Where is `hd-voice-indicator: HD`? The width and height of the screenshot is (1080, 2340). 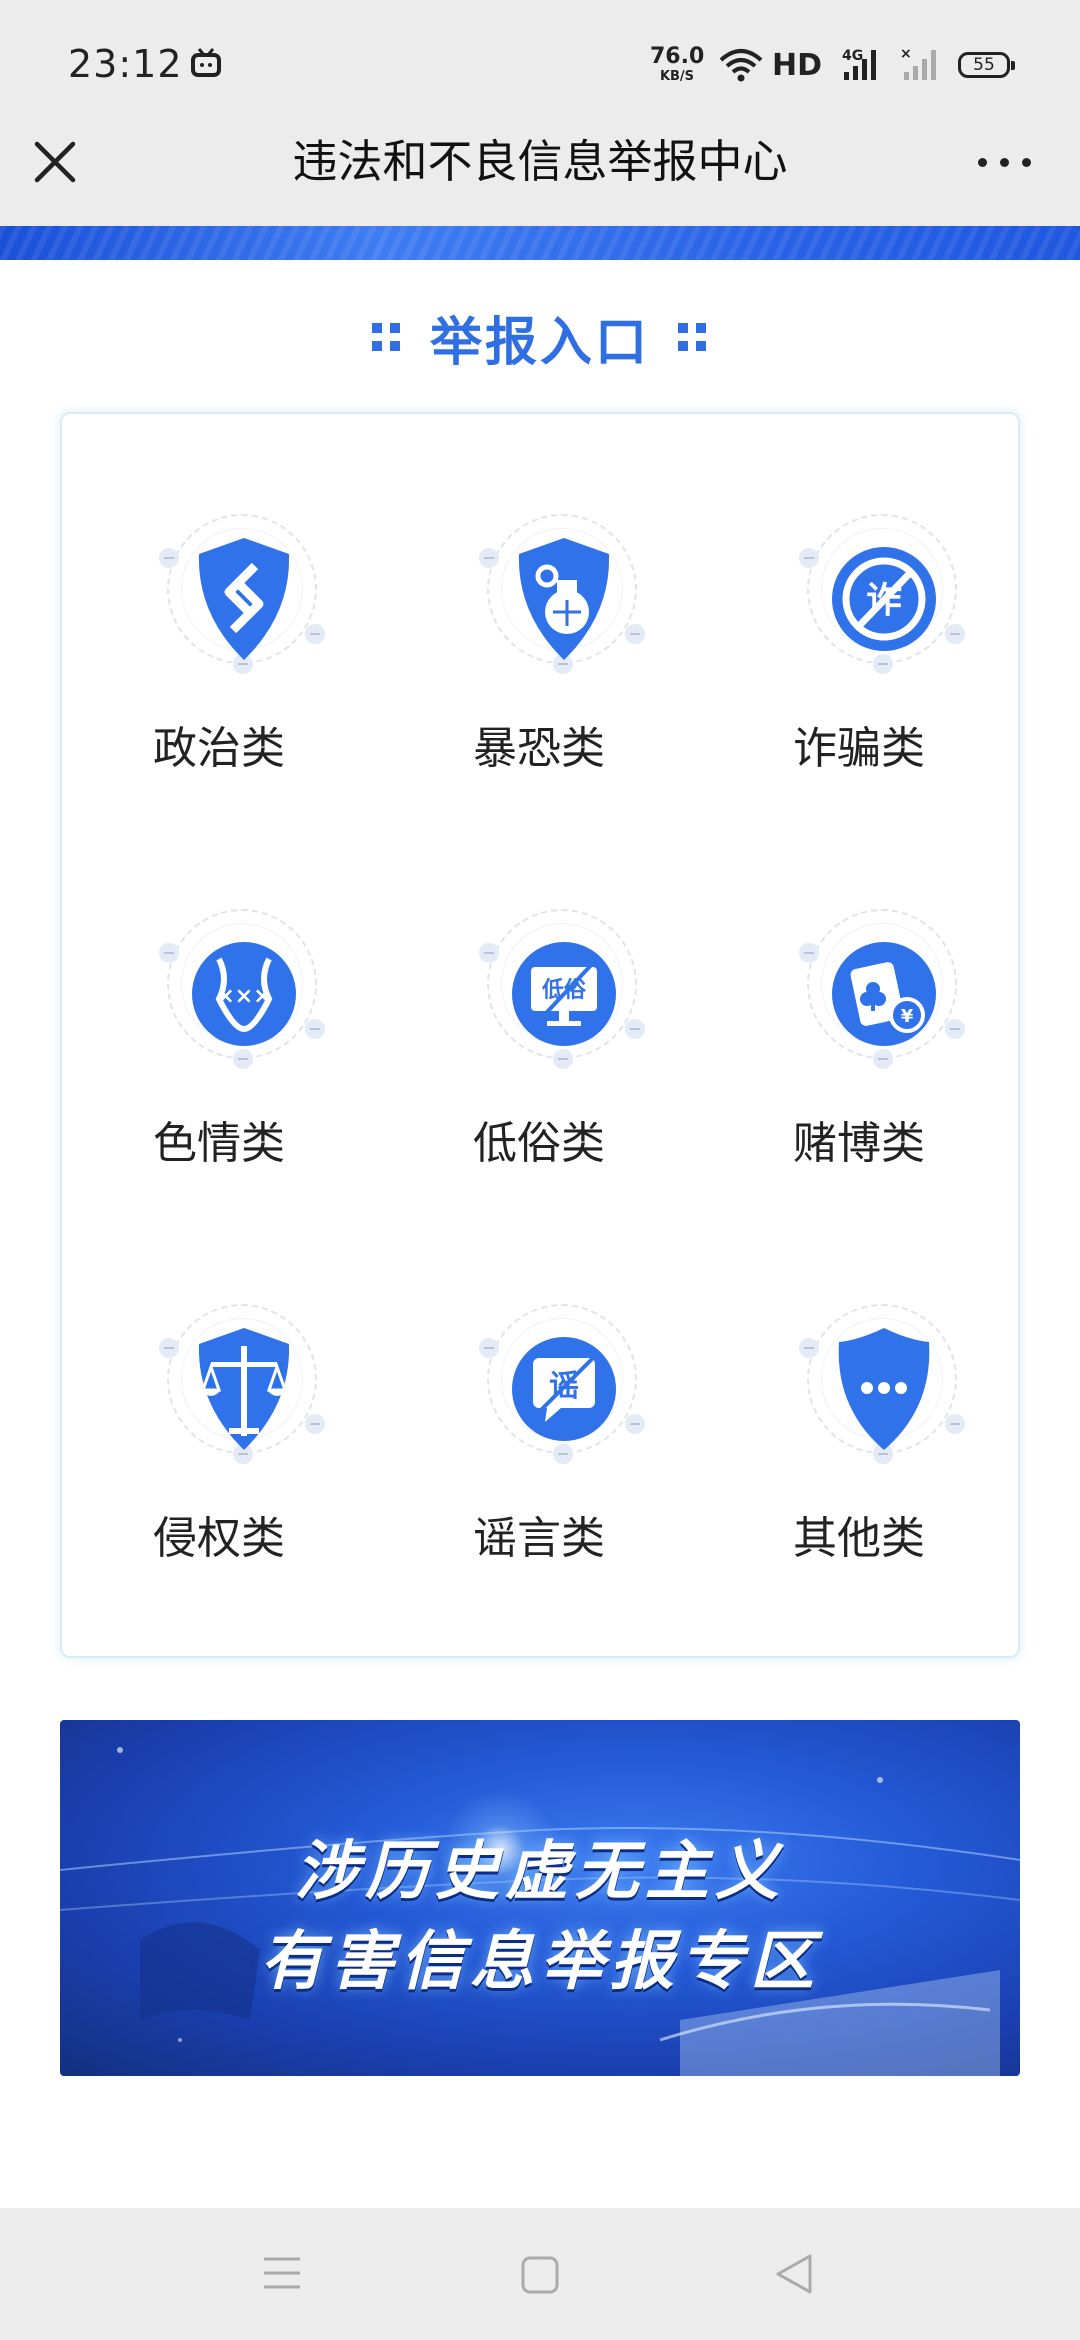
hd-voice-indicator: HD is located at coordinates (797, 65).